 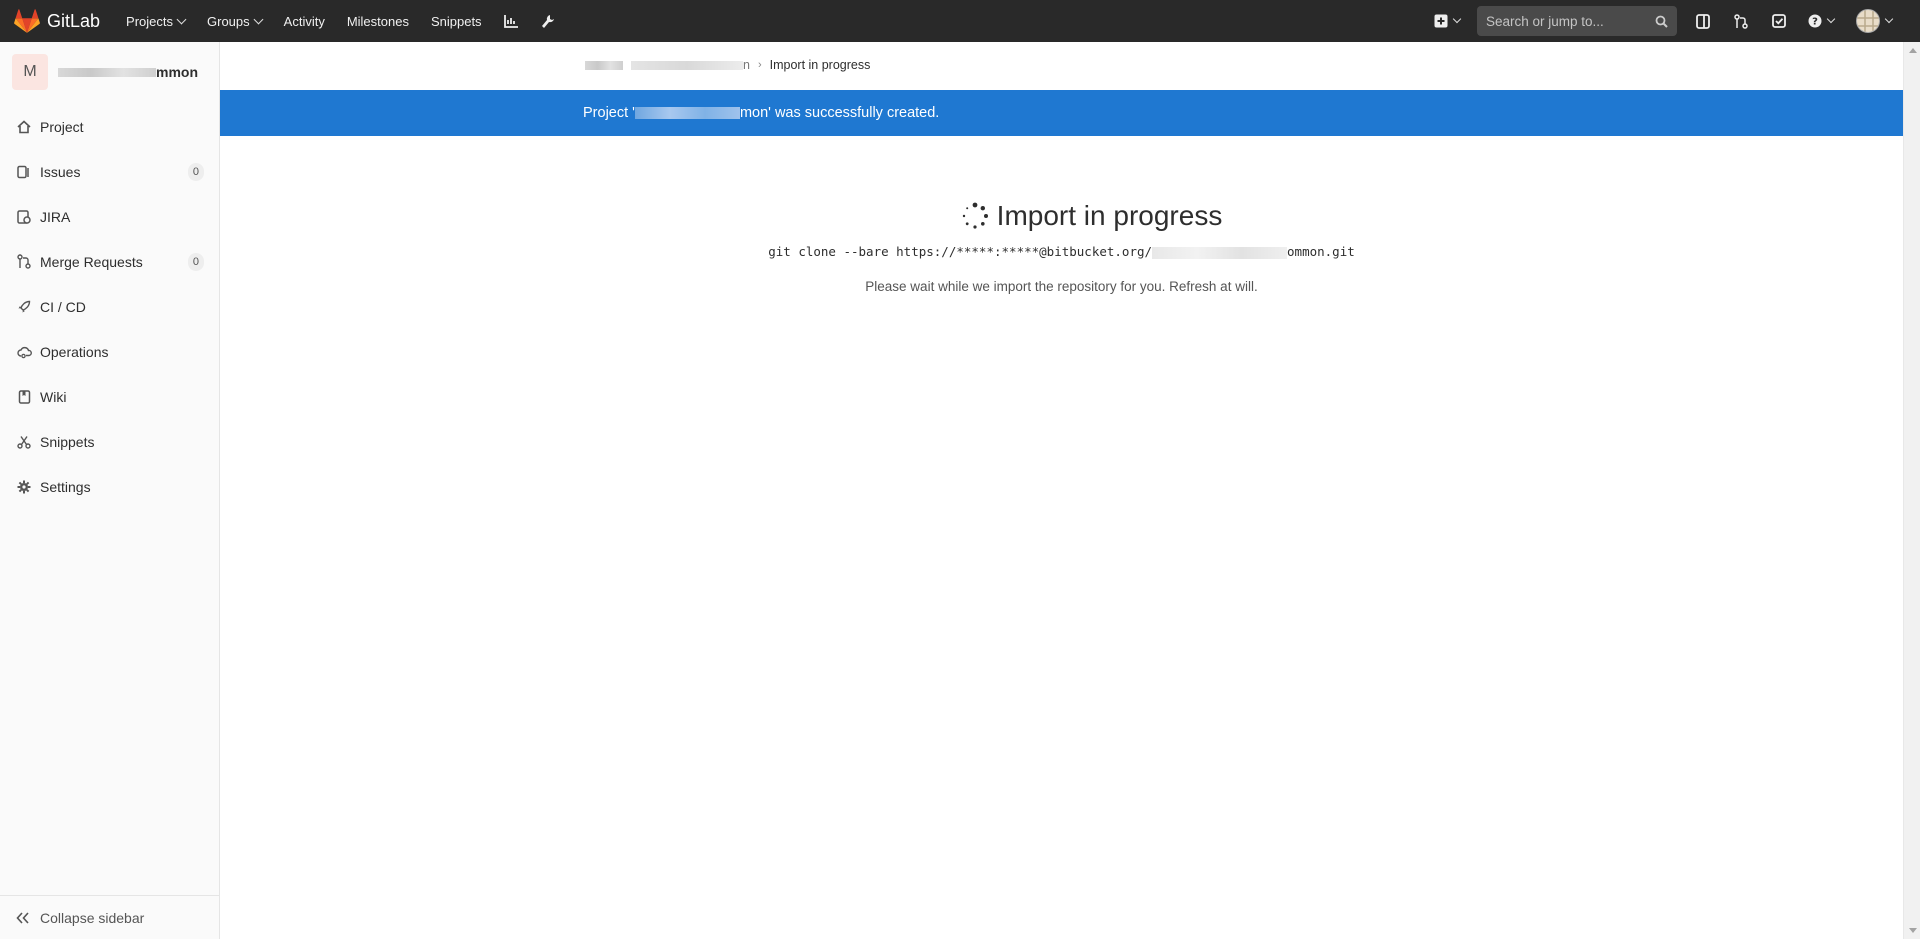 What do you see at coordinates (30, 72) in the screenshot?
I see `project-avatar: M` at bounding box center [30, 72].